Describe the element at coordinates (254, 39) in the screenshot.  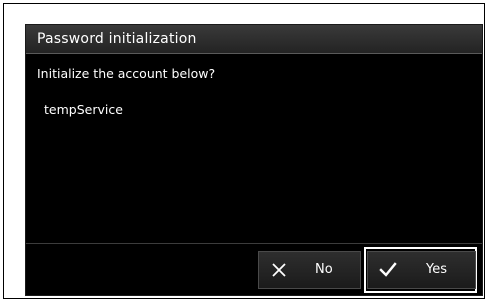
I see `dialog-title-bar: Password initialization` at that location.